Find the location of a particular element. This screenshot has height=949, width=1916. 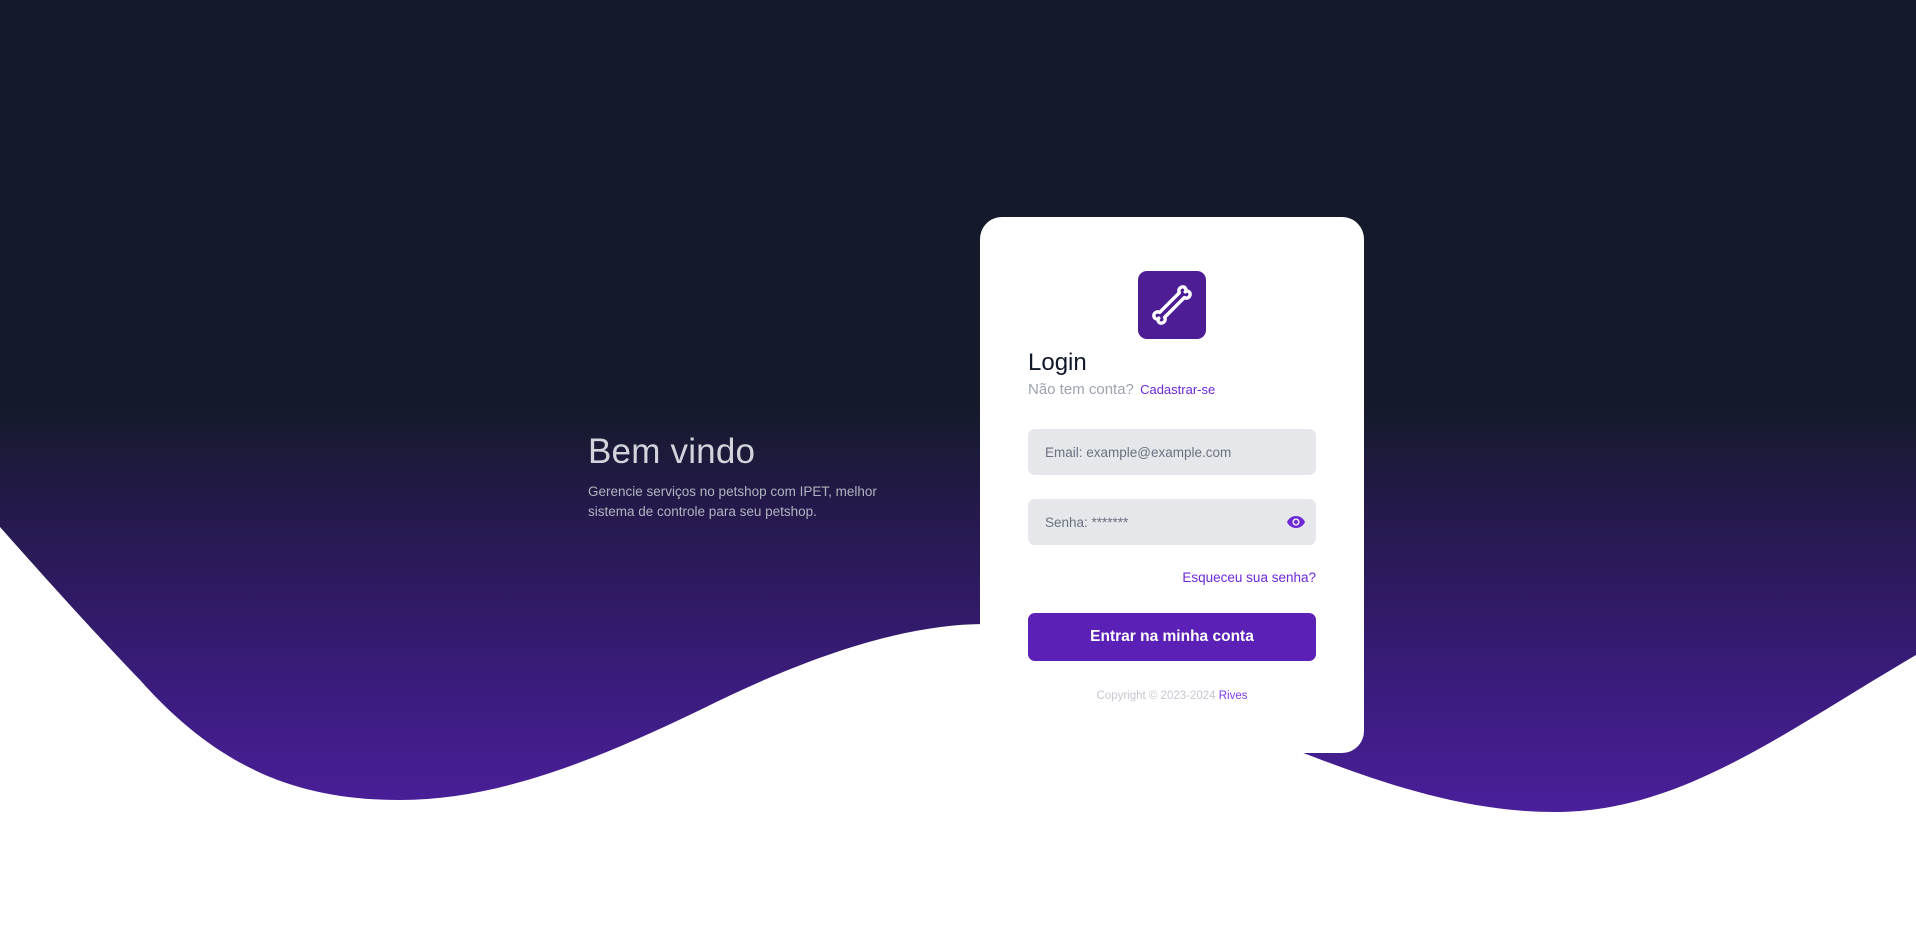

no-account-text: Não tem conta? is located at coordinates (1081, 389).